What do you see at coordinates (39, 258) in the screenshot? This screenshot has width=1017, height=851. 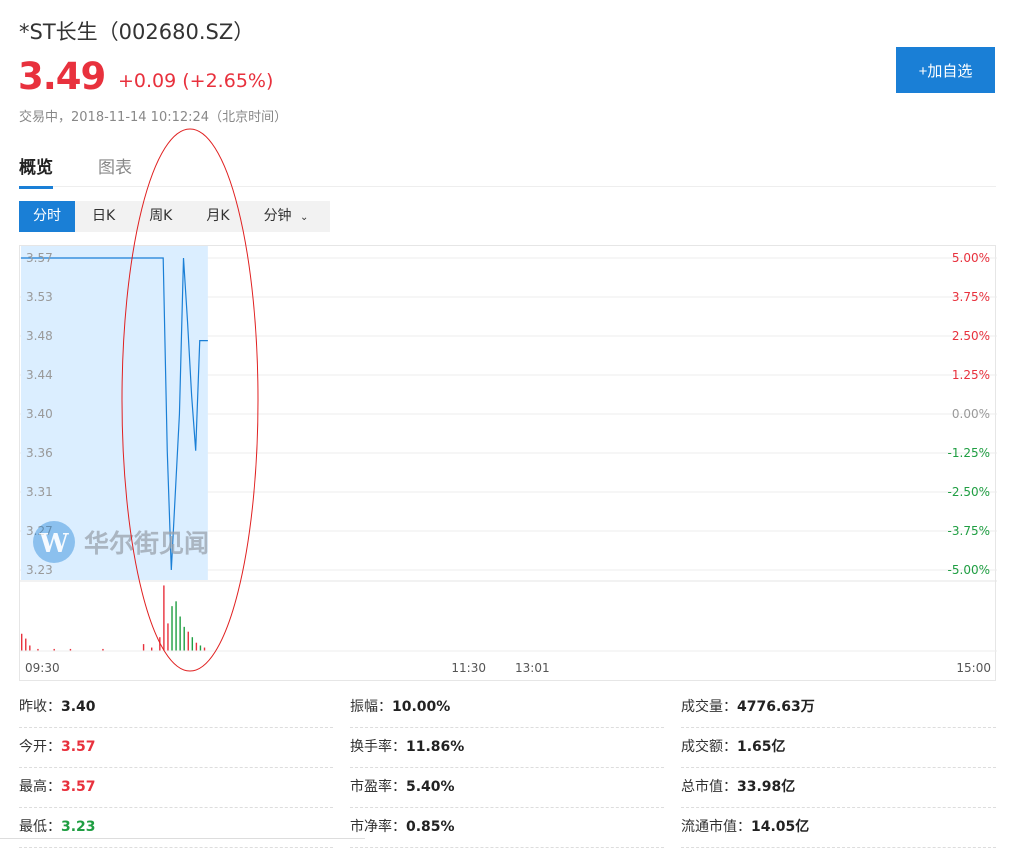 I see `price-tick-label: 3.57` at bounding box center [39, 258].